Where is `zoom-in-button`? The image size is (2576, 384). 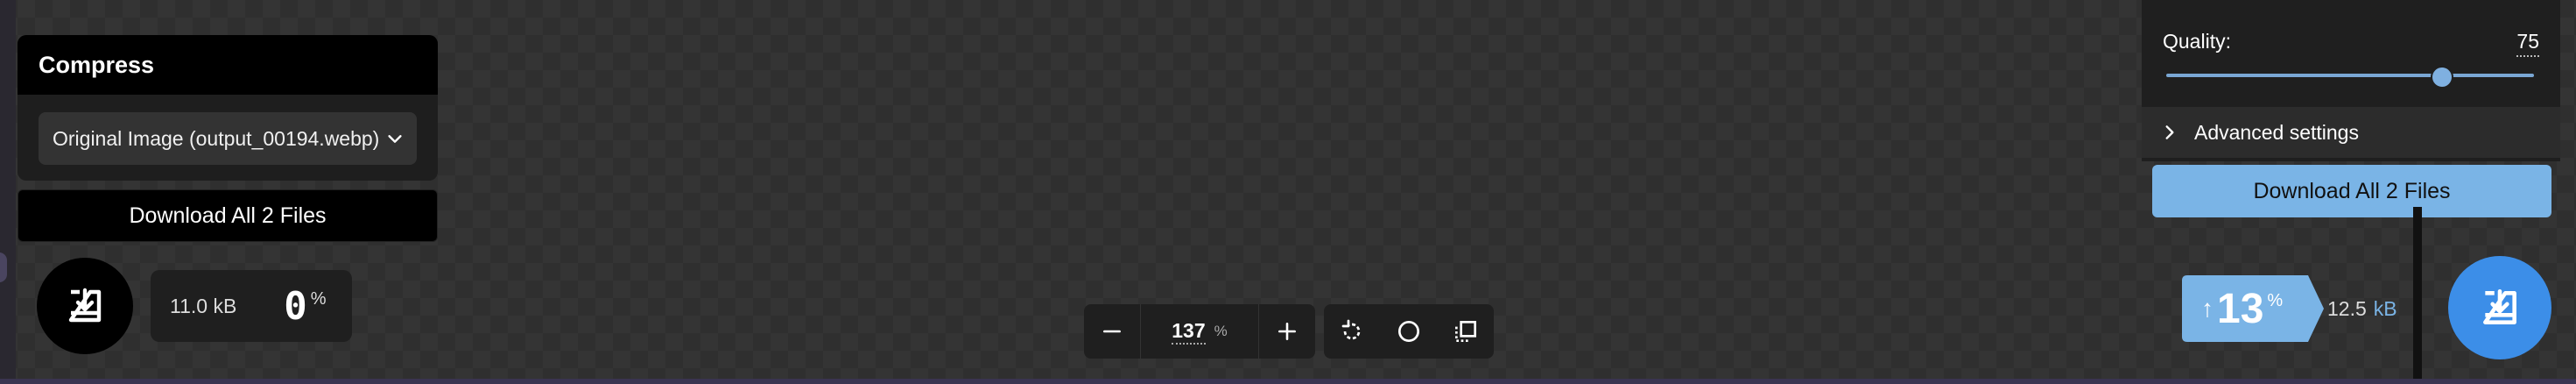 zoom-in-button is located at coordinates (1287, 331).